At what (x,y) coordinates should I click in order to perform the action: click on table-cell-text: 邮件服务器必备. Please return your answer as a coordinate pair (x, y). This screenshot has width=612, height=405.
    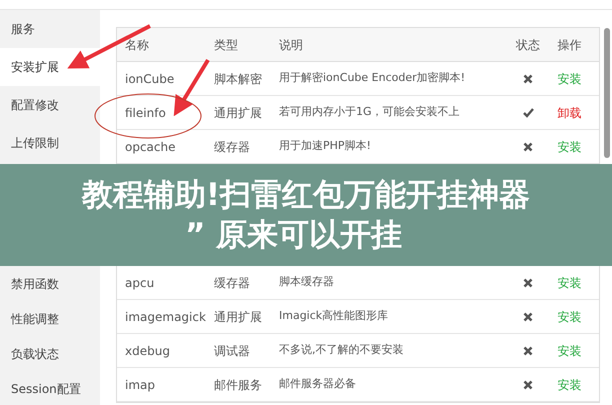
    Looking at the image, I should click on (317, 384).